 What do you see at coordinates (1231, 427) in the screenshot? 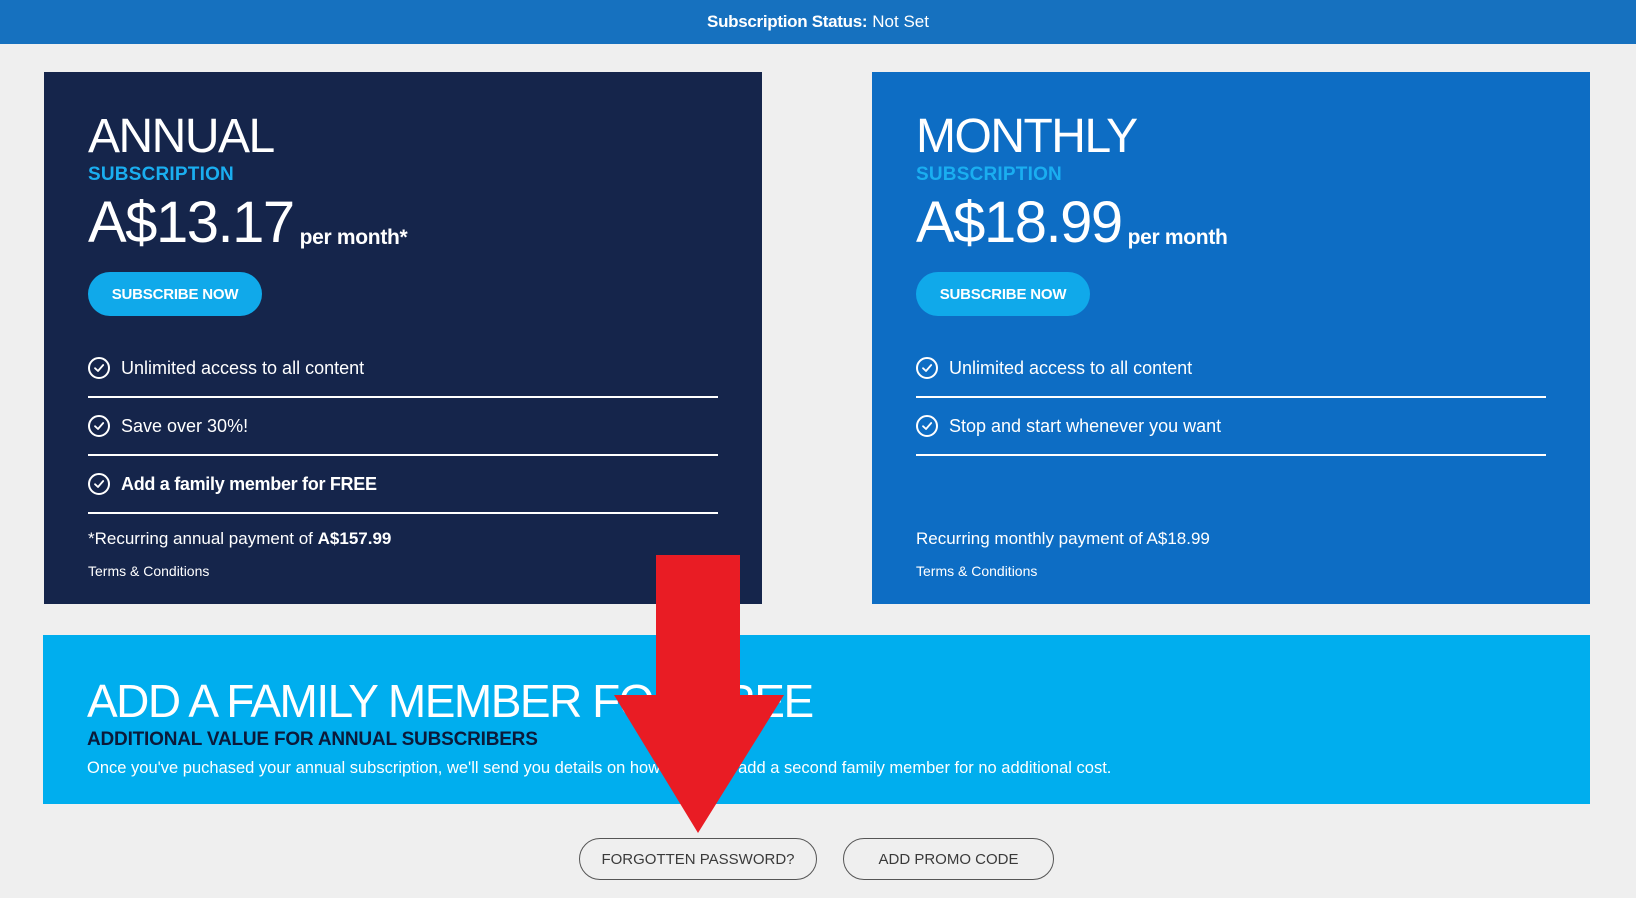
I see `feature-item: Stop and start whenever you want` at bounding box center [1231, 427].